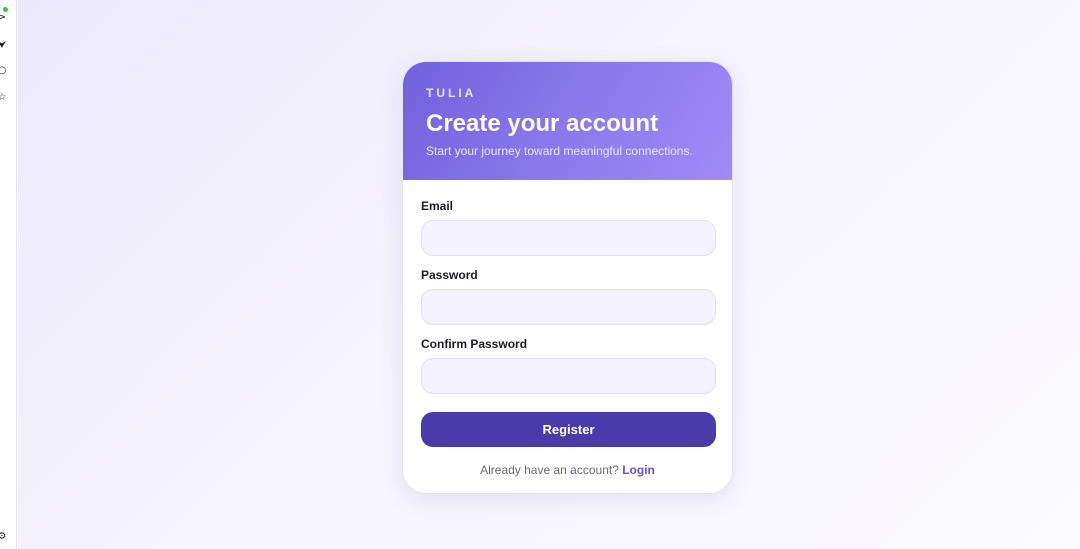  What do you see at coordinates (449, 275) in the screenshot?
I see `password-label: Password` at bounding box center [449, 275].